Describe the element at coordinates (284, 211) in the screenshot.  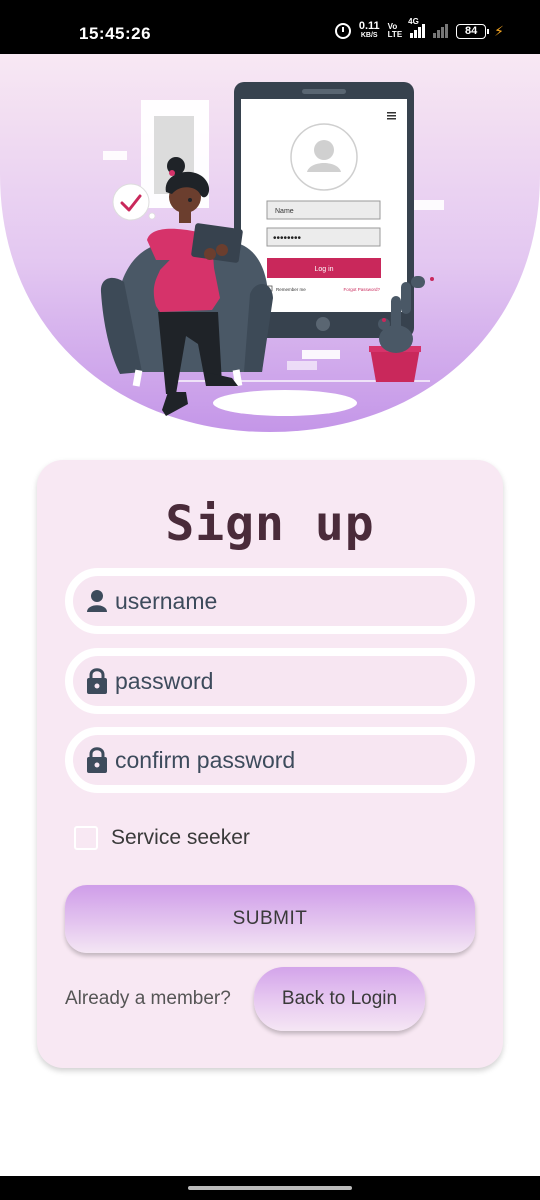
I see `illus-name-text: Name` at that location.